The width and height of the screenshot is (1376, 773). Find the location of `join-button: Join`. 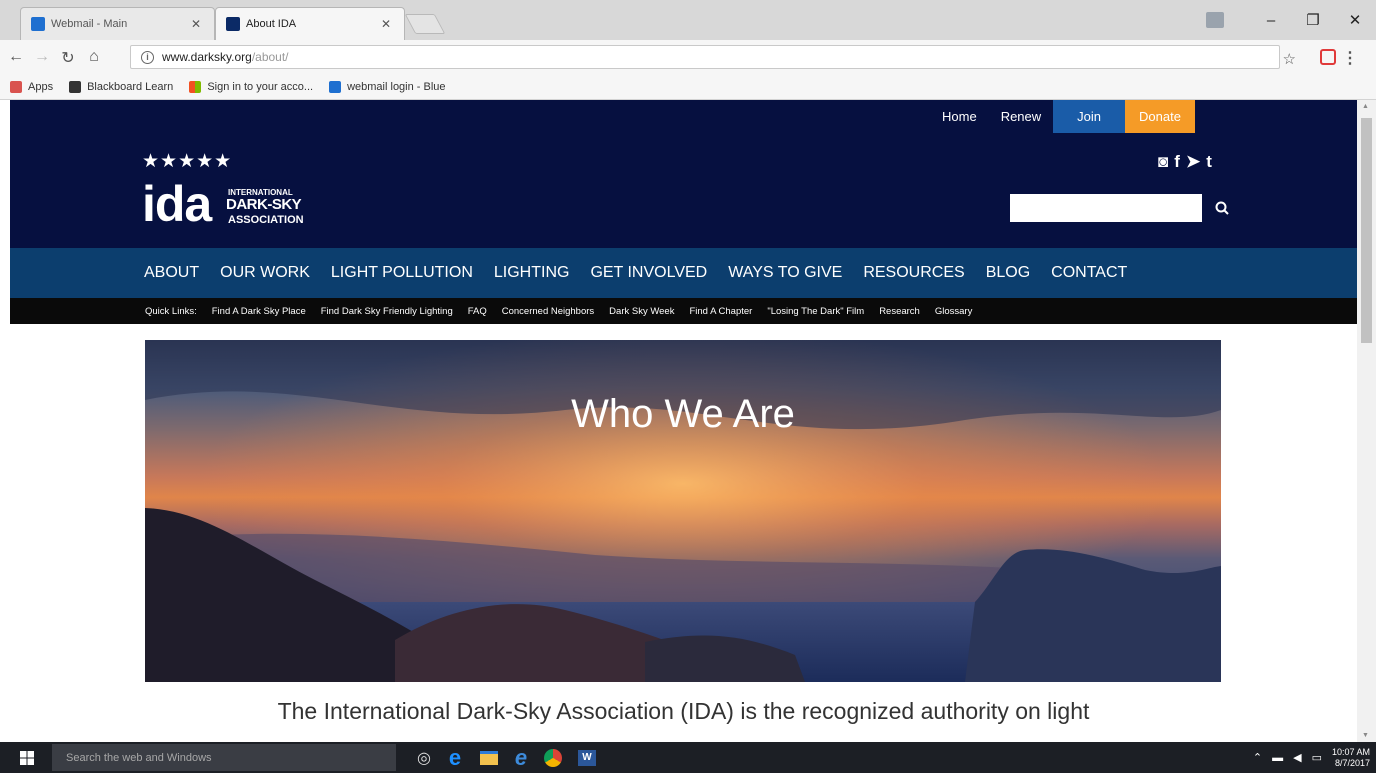

join-button: Join is located at coordinates (1089, 116).